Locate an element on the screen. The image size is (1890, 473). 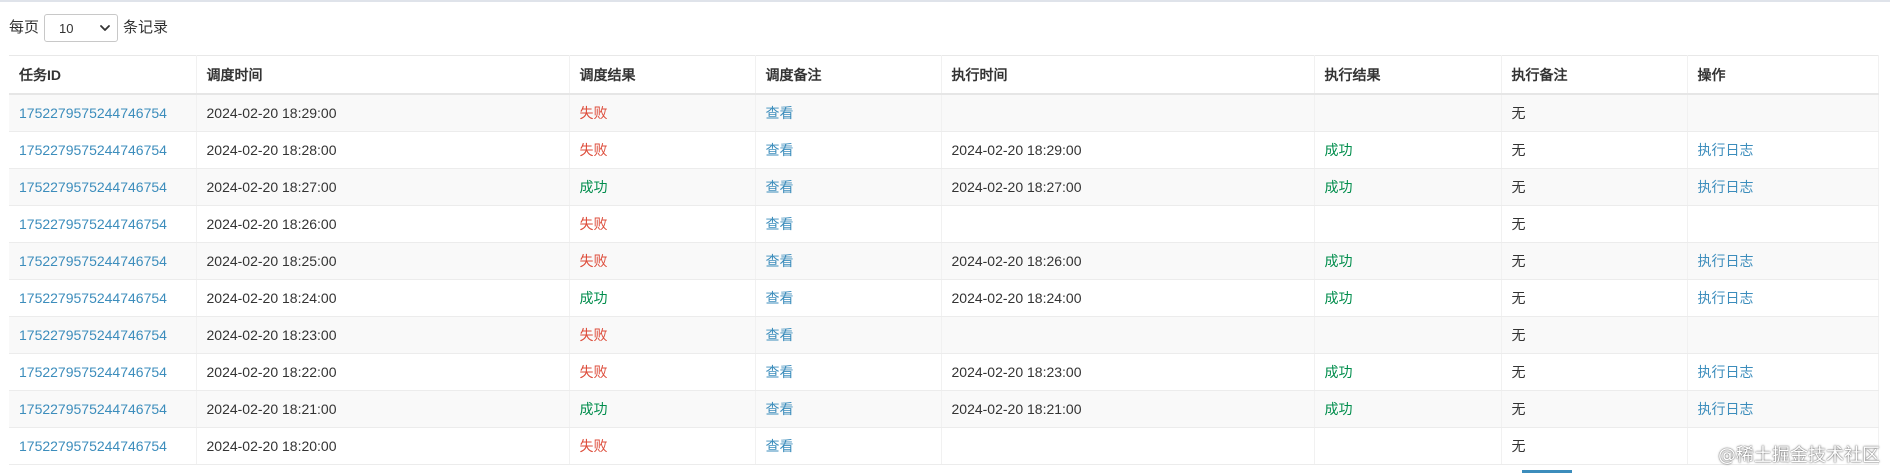
exec-time-cell: 2024-02-20 18:23:00 is located at coordinates (1128, 372).